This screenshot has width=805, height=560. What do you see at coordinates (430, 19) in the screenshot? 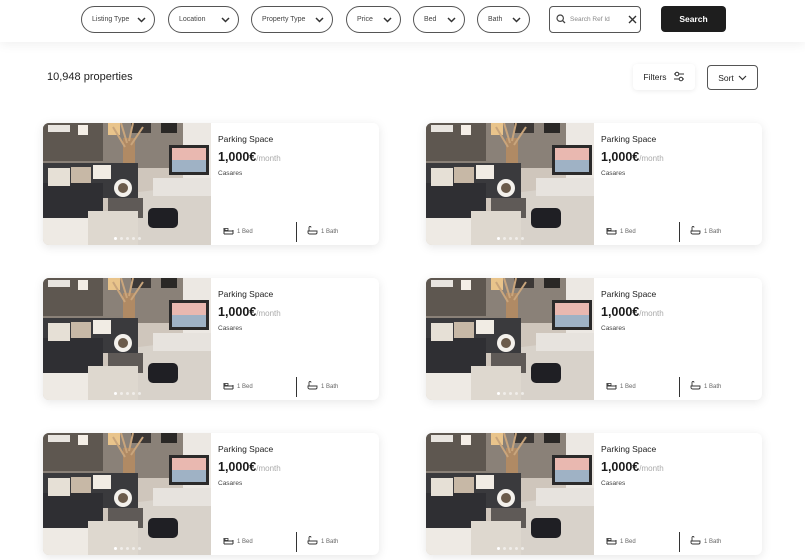
I see `bed-label: Bed` at bounding box center [430, 19].